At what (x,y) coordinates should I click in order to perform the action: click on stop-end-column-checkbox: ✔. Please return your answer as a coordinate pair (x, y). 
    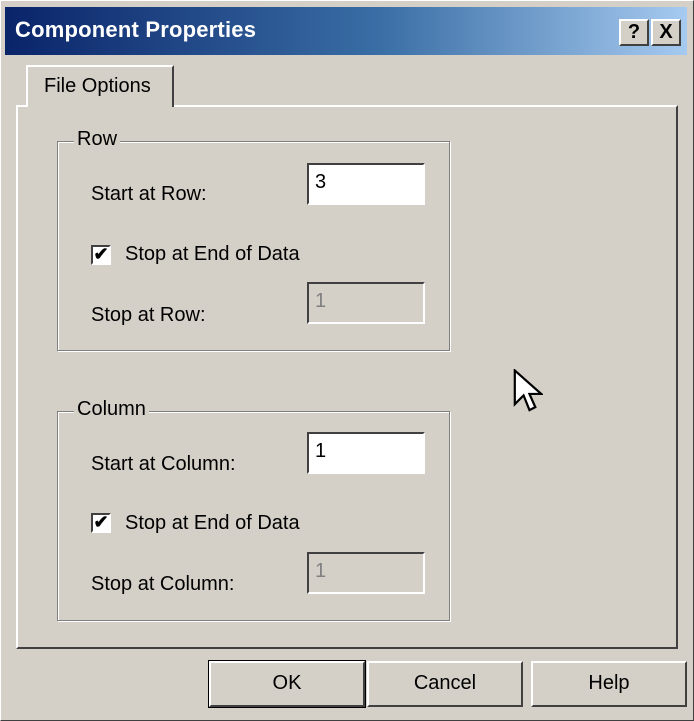
    Looking at the image, I should click on (101, 523).